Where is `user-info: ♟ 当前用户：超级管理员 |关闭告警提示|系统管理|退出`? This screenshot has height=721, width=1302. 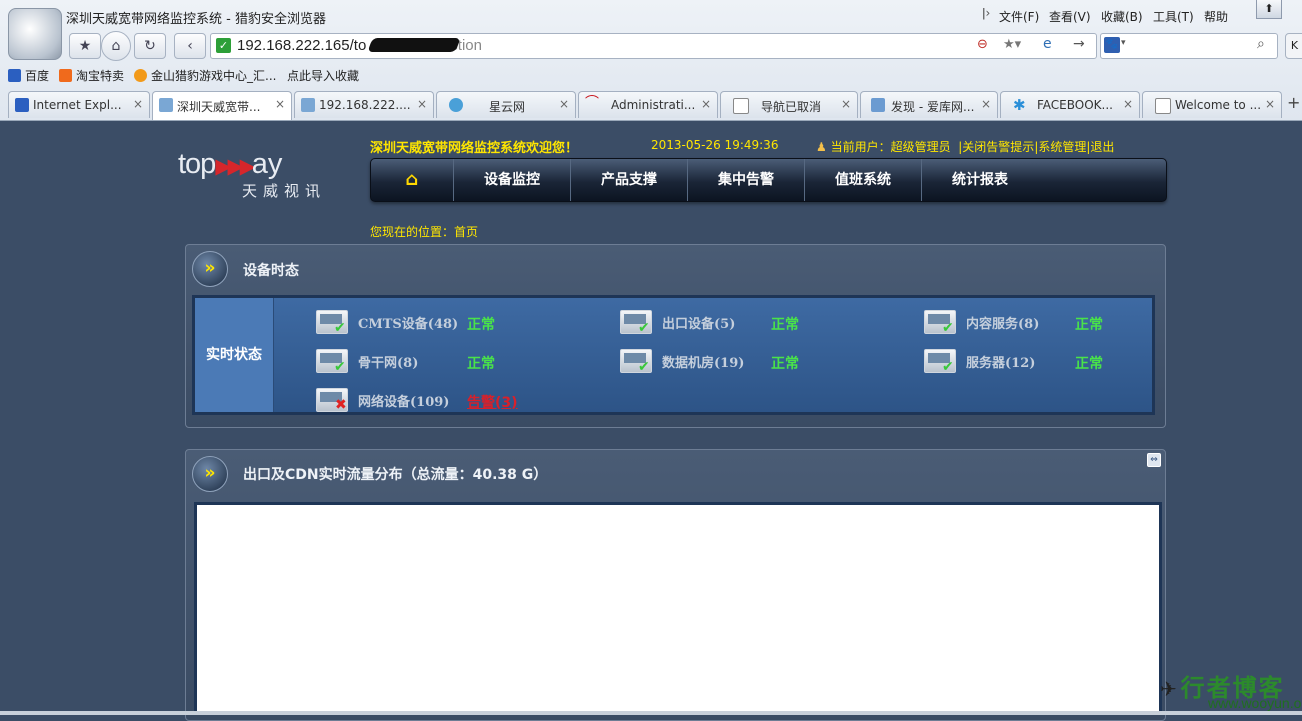
user-info: ♟ 当前用户：超级管理员 |关闭告警提示|系统管理|退出 is located at coordinates (965, 146).